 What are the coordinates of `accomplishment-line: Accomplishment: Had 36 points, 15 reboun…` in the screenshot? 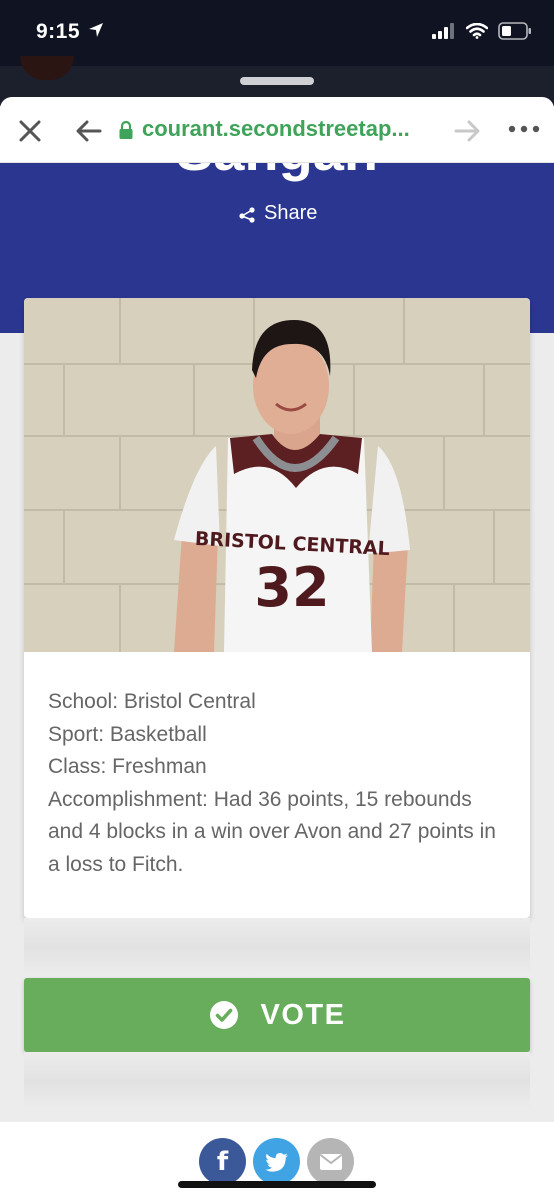 It's located at (272, 831).